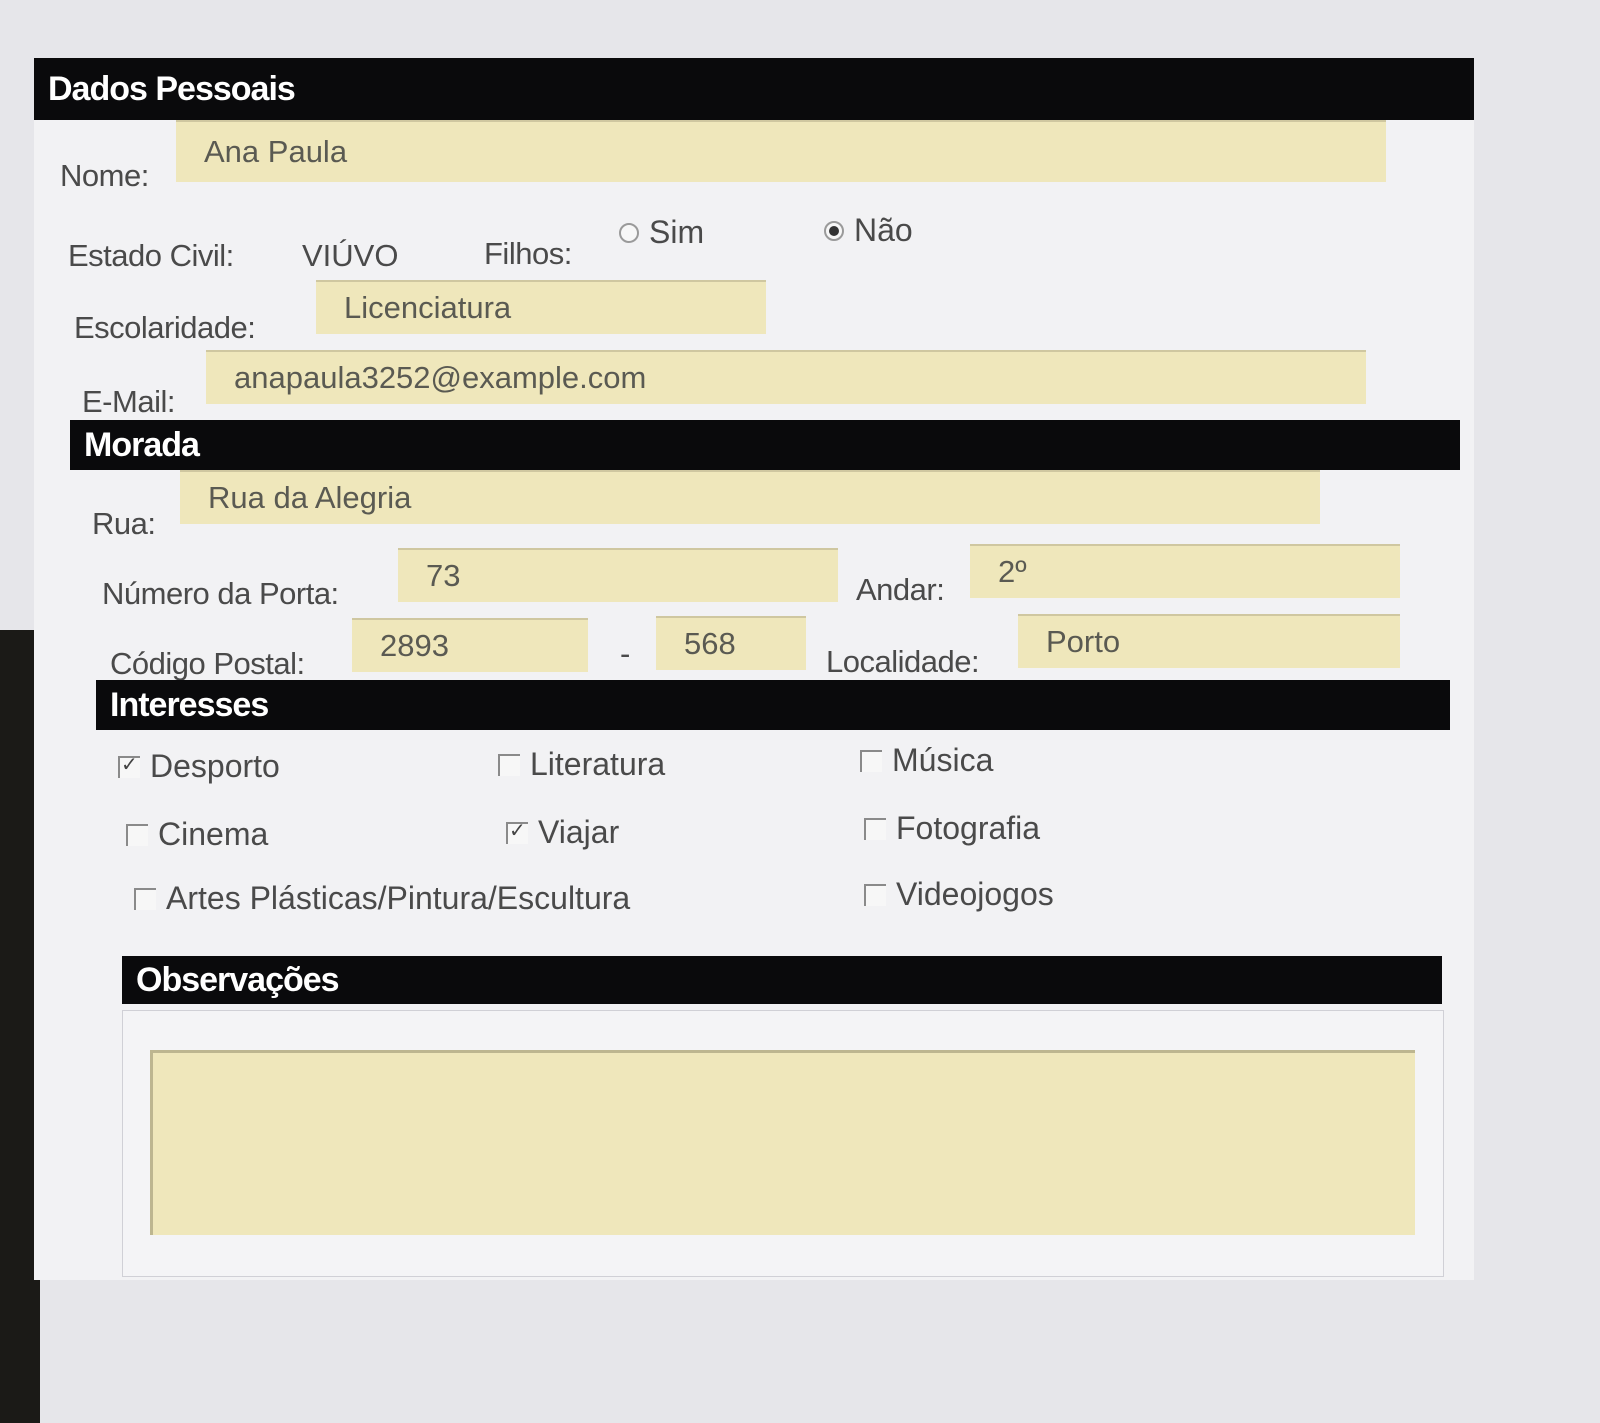 The width and height of the screenshot is (1600, 1423). I want to click on postal-code-part2-input, so click(731, 643).